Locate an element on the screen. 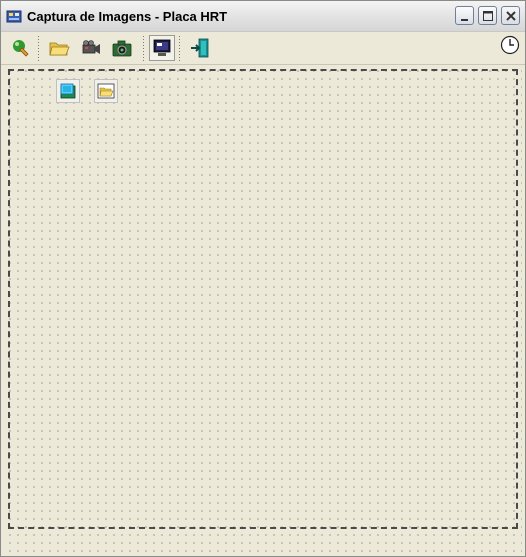 Image resolution: width=526 pixels, height=557 pixels. video-camera-icon is located at coordinates (91, 47).